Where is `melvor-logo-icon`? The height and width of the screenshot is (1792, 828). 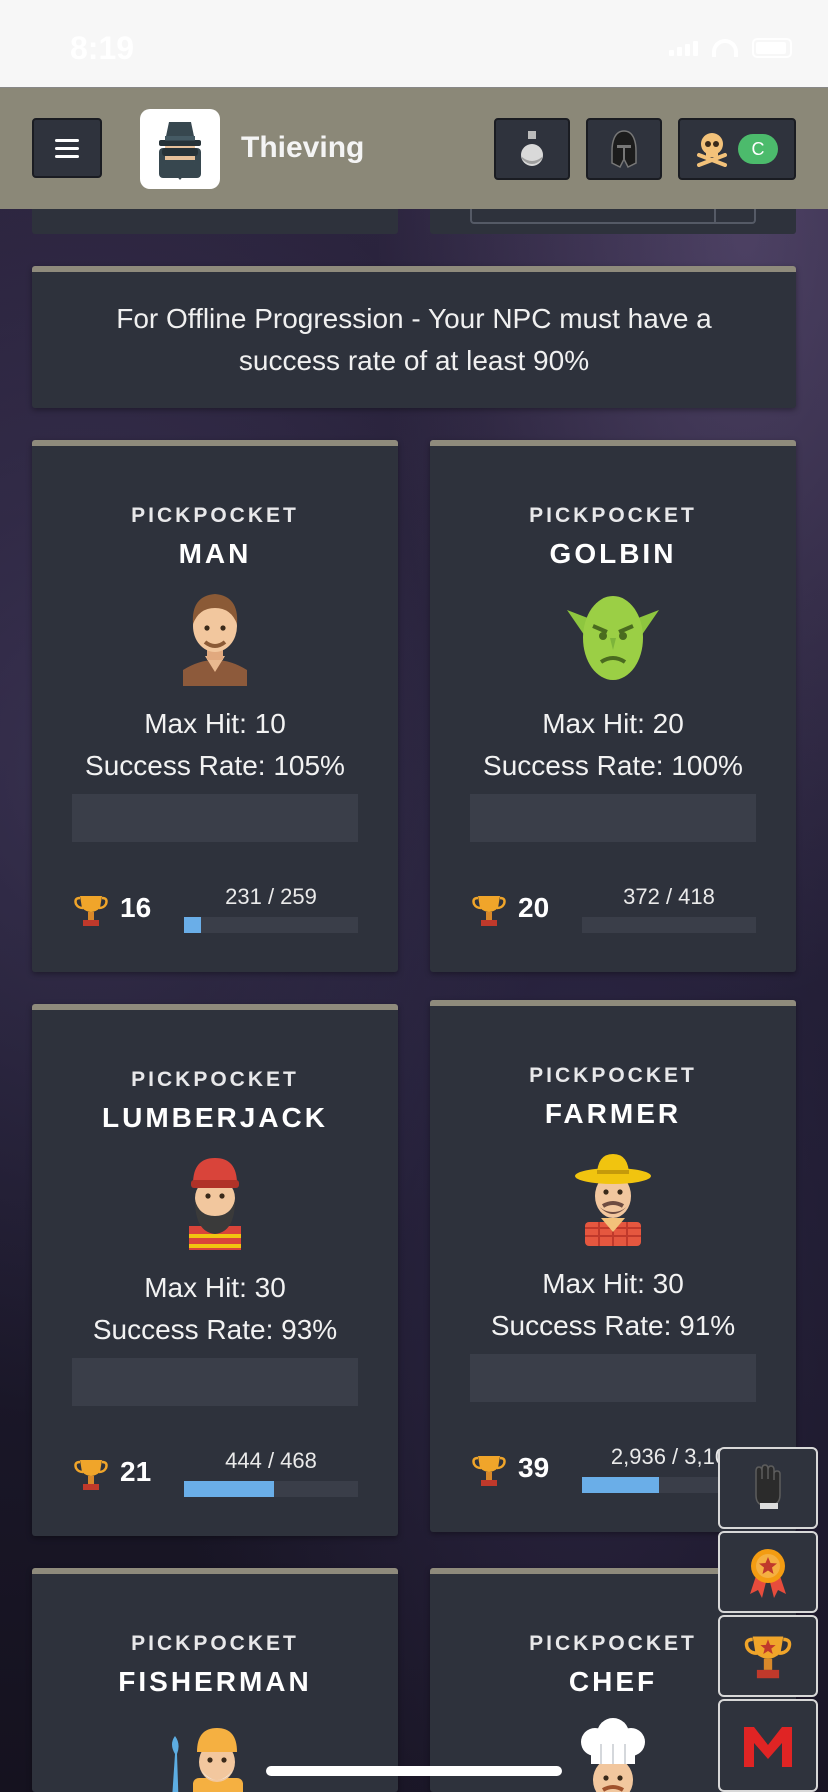 melvor-logo-icon is located at coordinates (768, 1746).